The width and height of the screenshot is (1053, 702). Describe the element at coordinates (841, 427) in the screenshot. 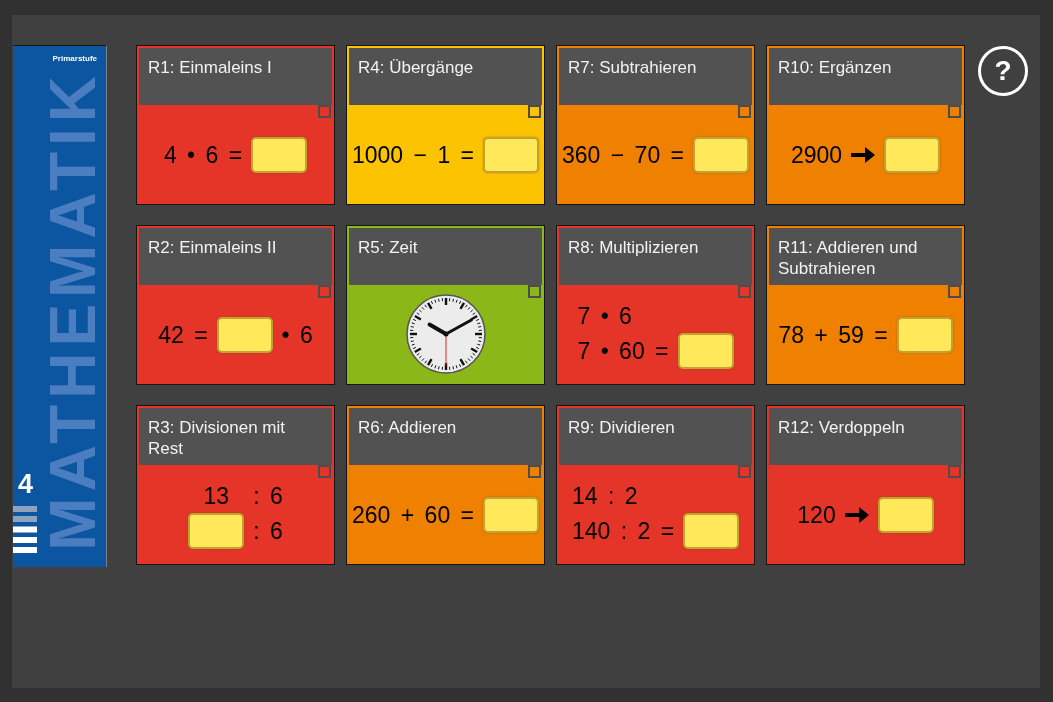

I see `card-title: R12: Verdoppeln` at that location.